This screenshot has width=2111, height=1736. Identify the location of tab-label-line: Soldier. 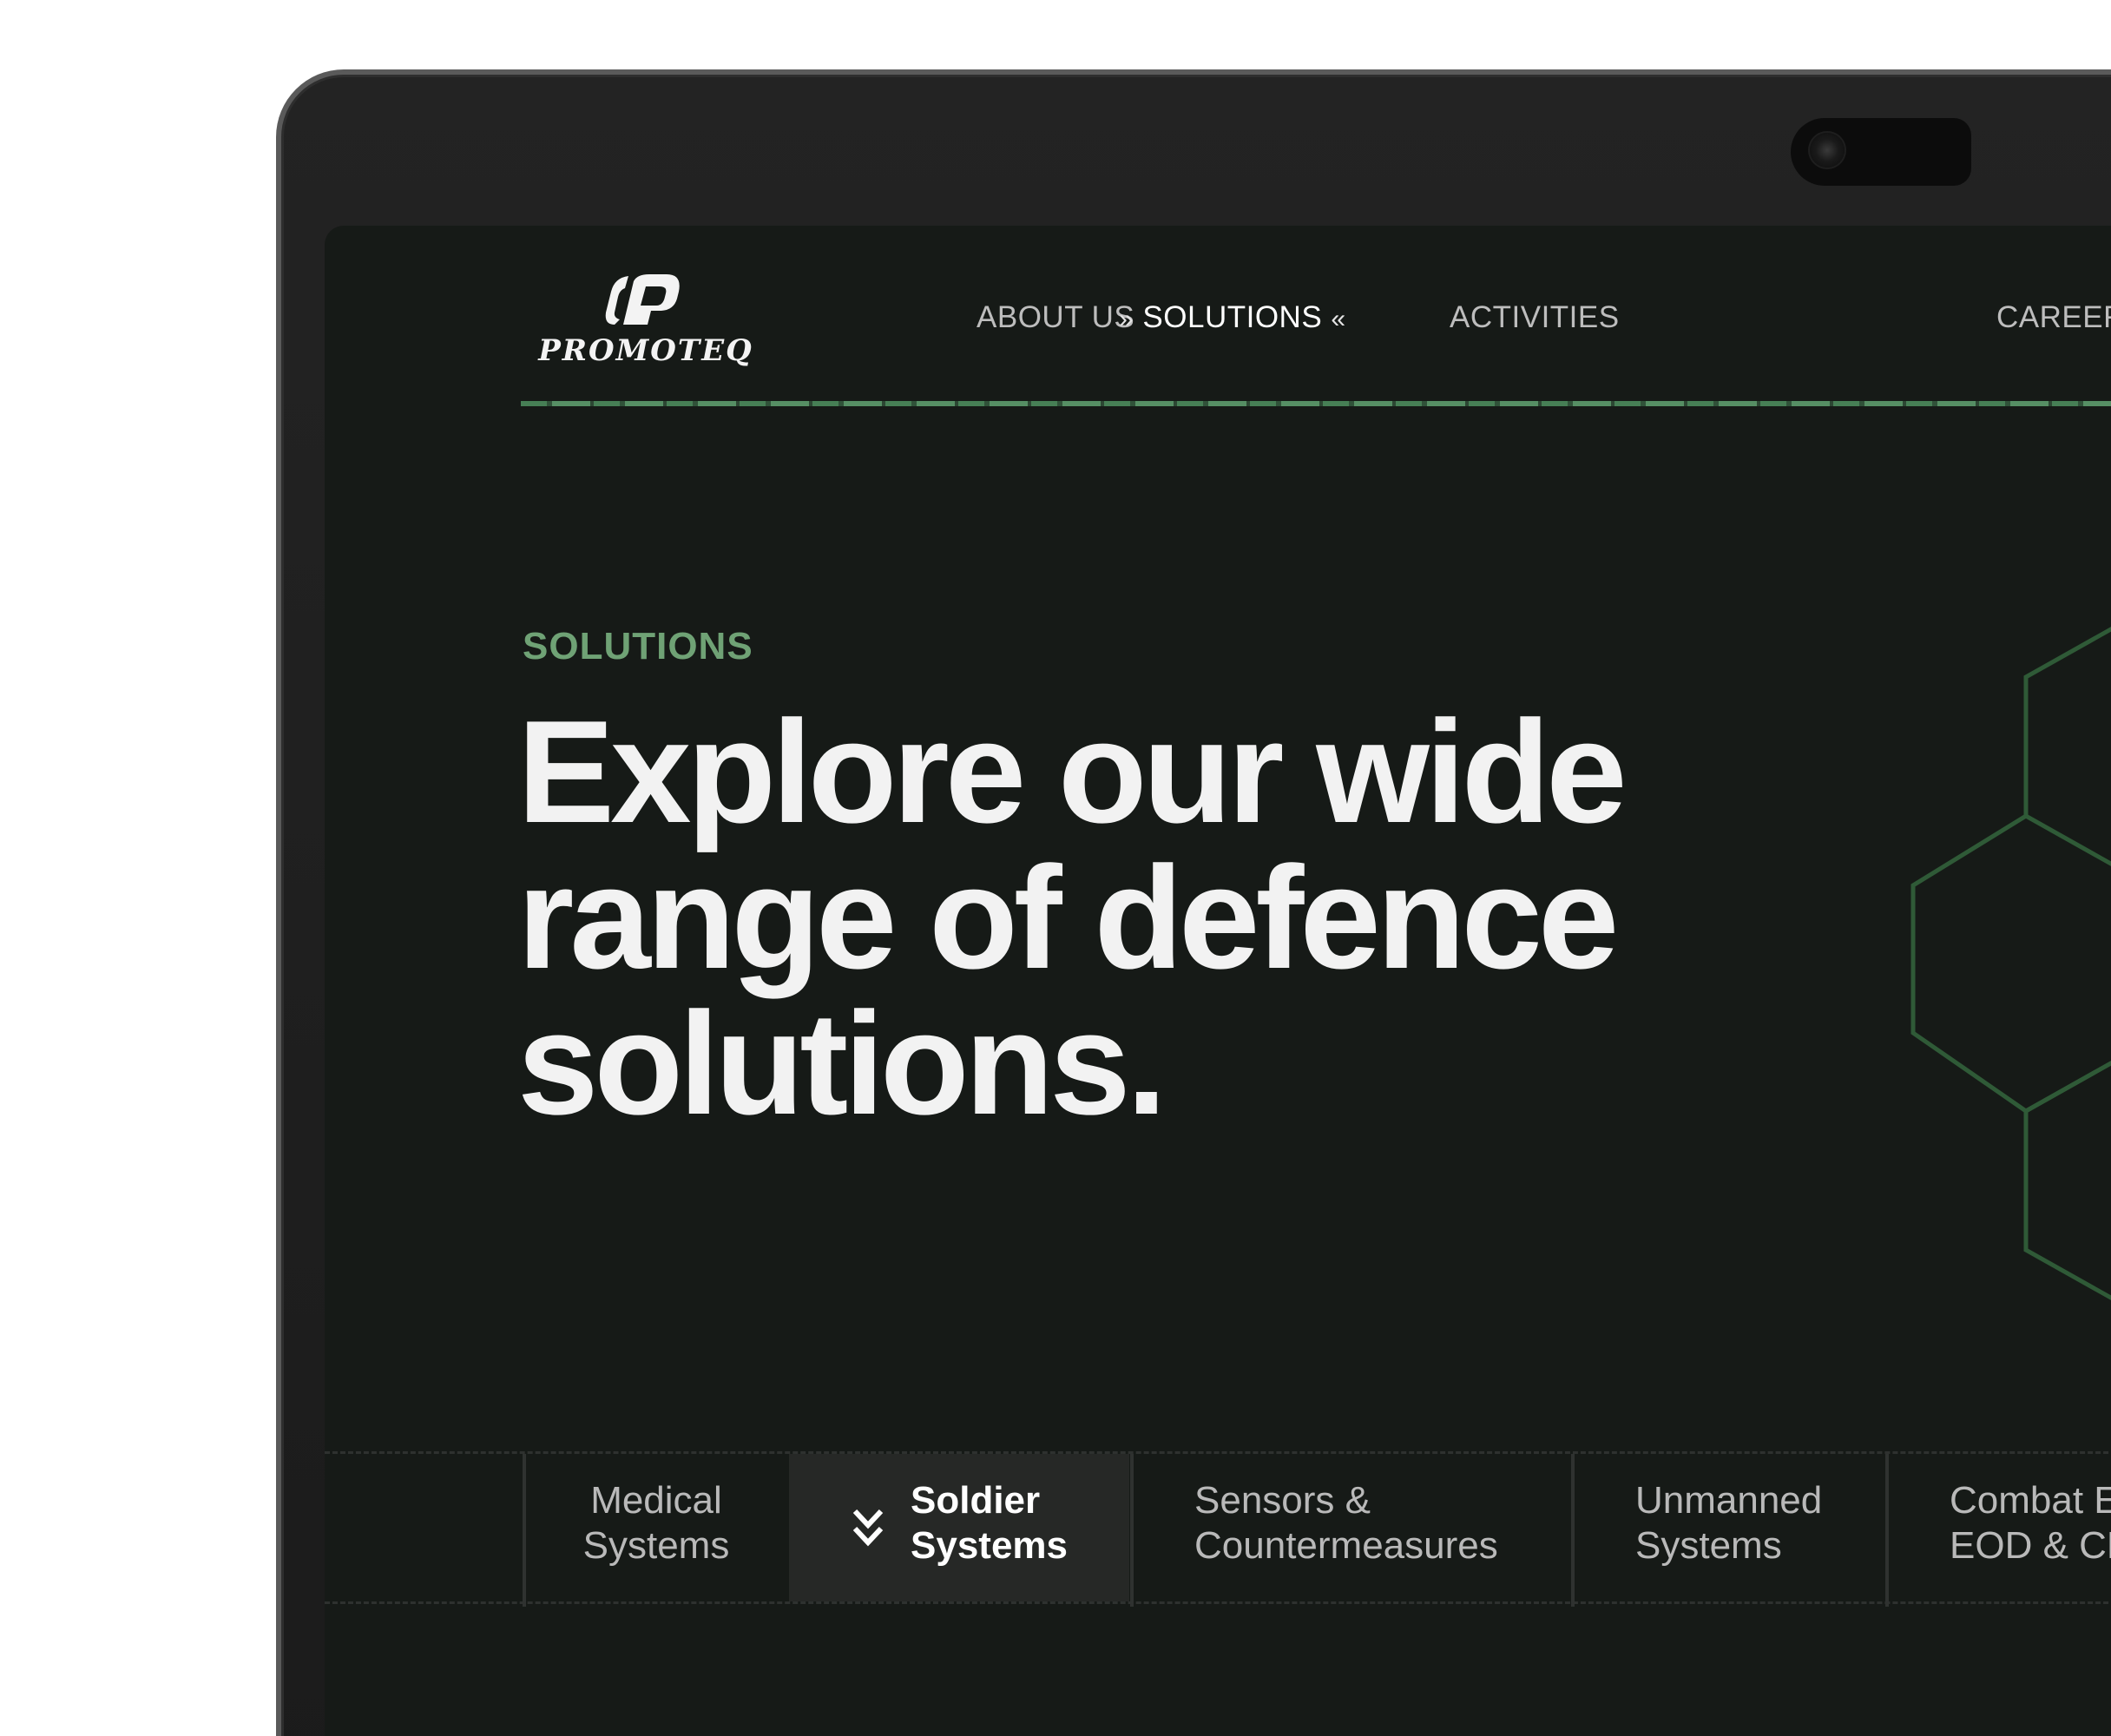
(976, 1500).